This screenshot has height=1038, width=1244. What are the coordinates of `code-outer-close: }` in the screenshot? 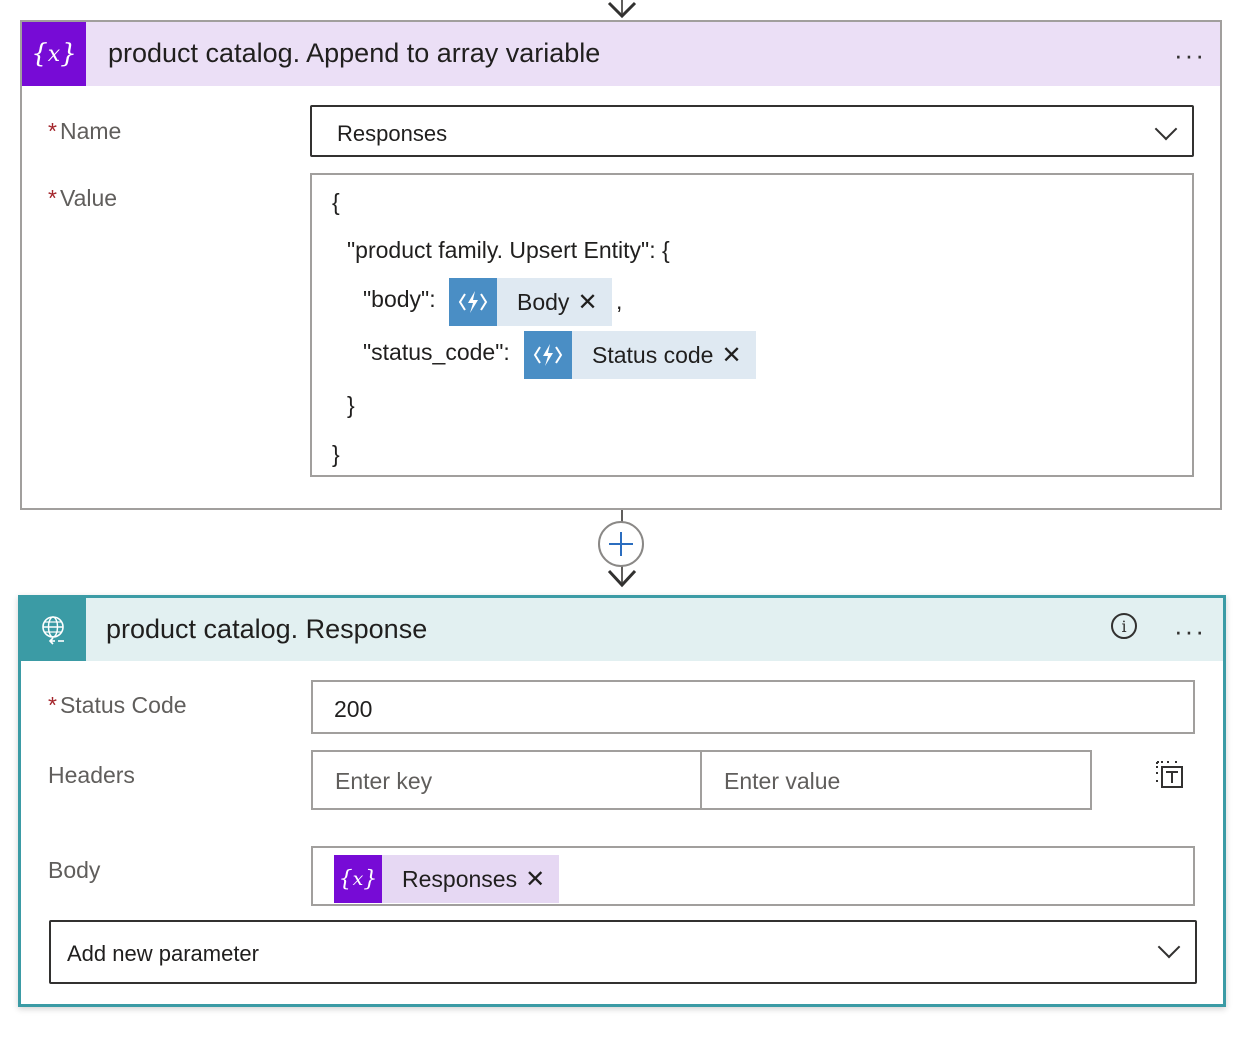 It's located at (336, 454).